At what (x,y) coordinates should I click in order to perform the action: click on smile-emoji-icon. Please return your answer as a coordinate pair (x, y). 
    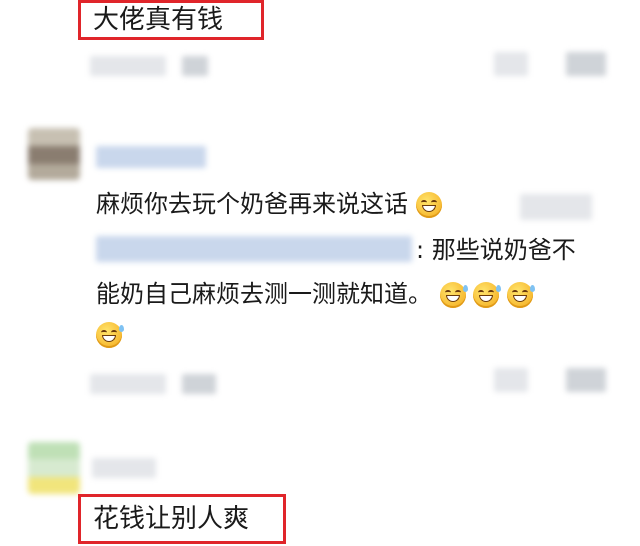
    Looking at the image, I should click on (428, 205).